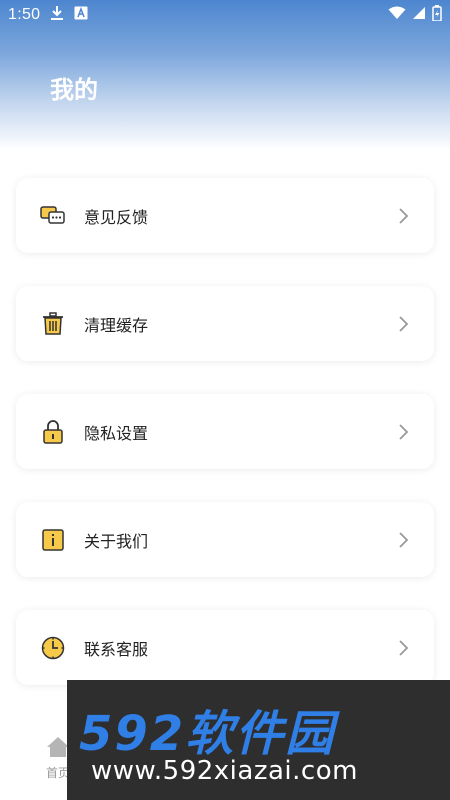 The width and height of the screenshot is (450, 800). I want to click on menu-item-privacy: 隐私设置, so click(225, 431).